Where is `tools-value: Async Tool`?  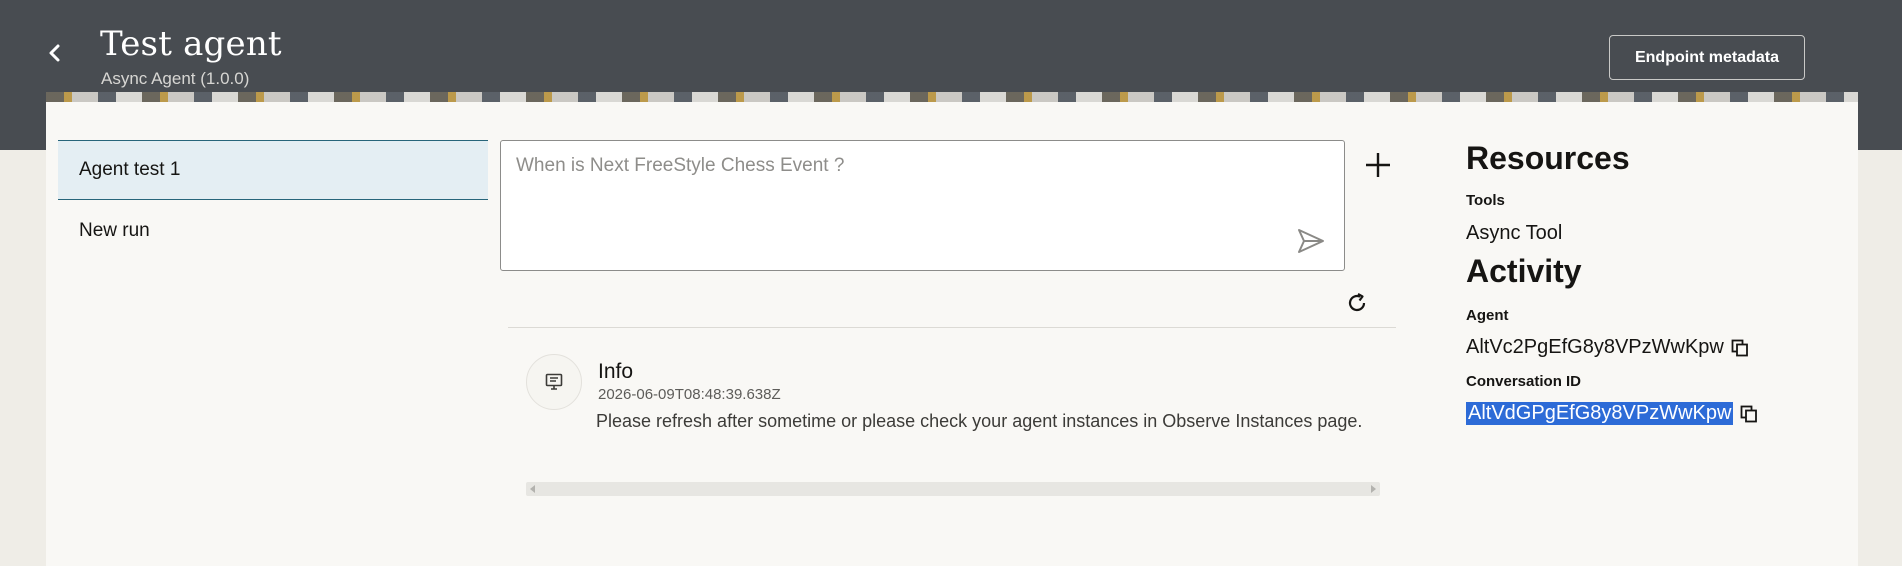
tools-value: Async Tool is located at coordinates (1514, 233).